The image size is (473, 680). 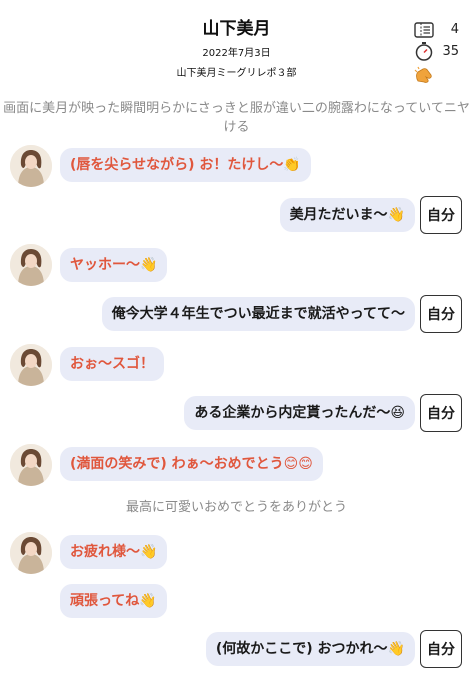 What do you see at coordinates (236, 29) in the screenshot?
I see `page-title: 山下美月` at bounding box center [236, 29].